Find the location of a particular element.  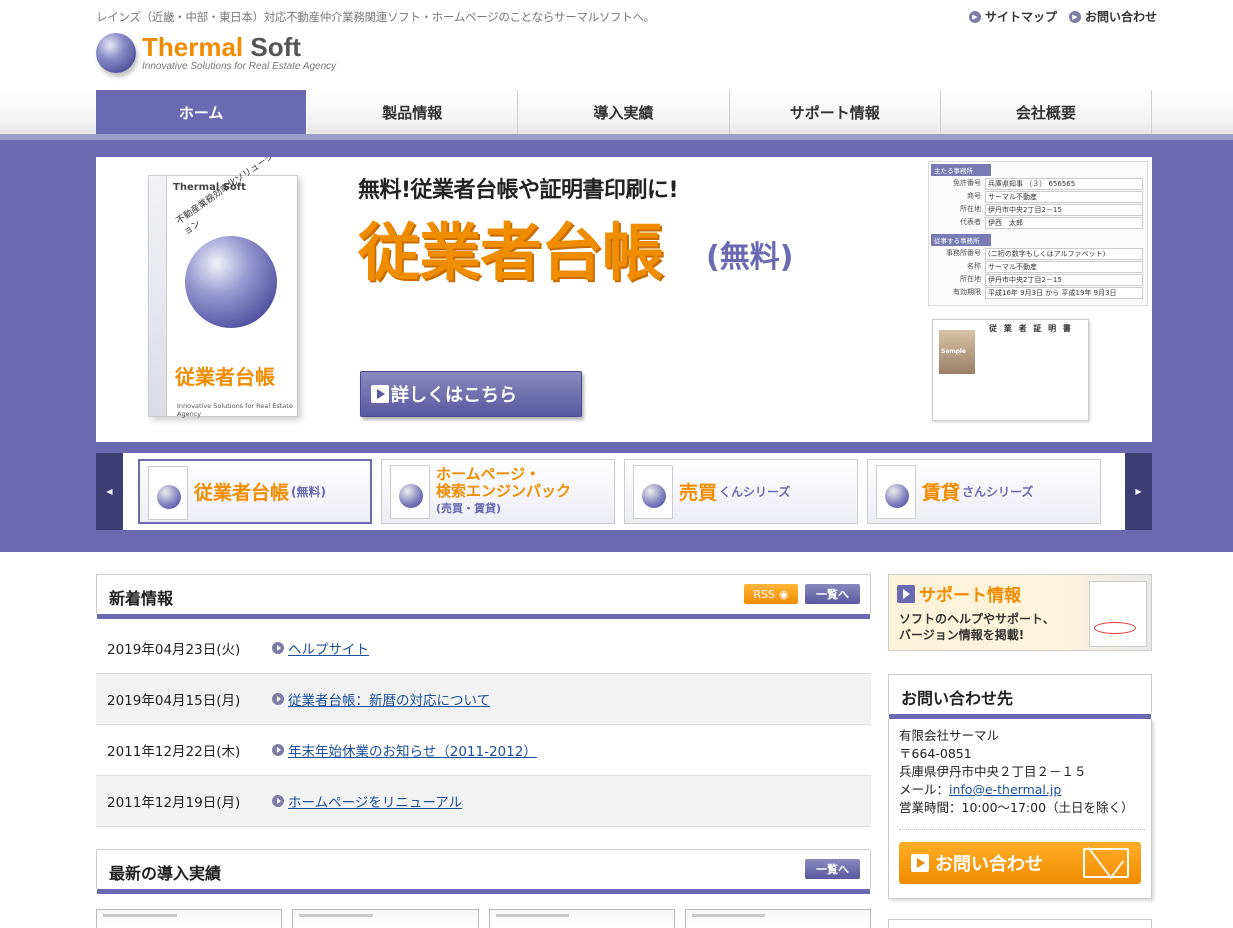

hero-kicker: 無料!従業者台帳や証明書印刷に! is located at coordinates (518, 190).